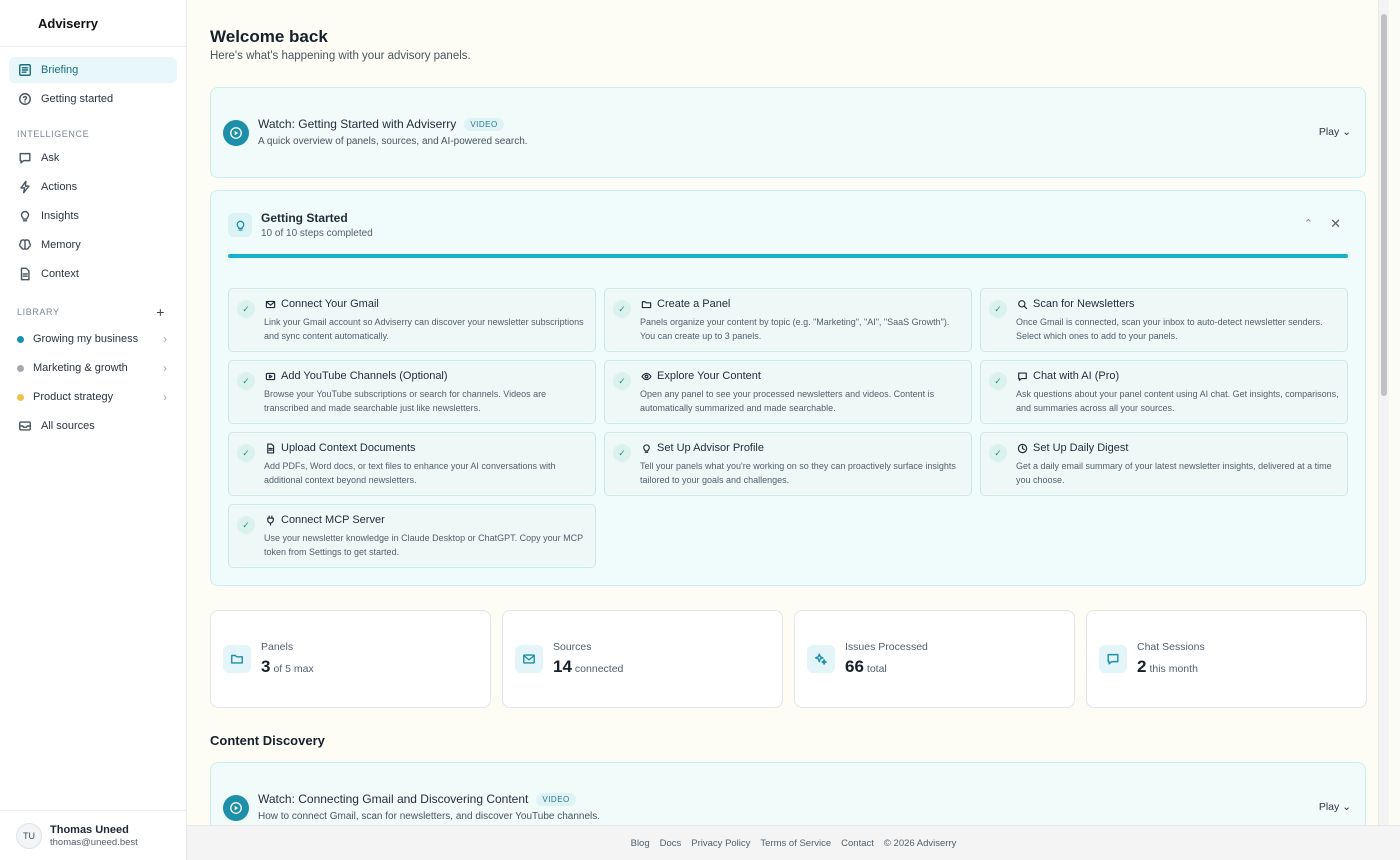 Image resolution: width=1400 pixels, height=860 pixels. I want to click on youtube-icon, so click(270, 376).